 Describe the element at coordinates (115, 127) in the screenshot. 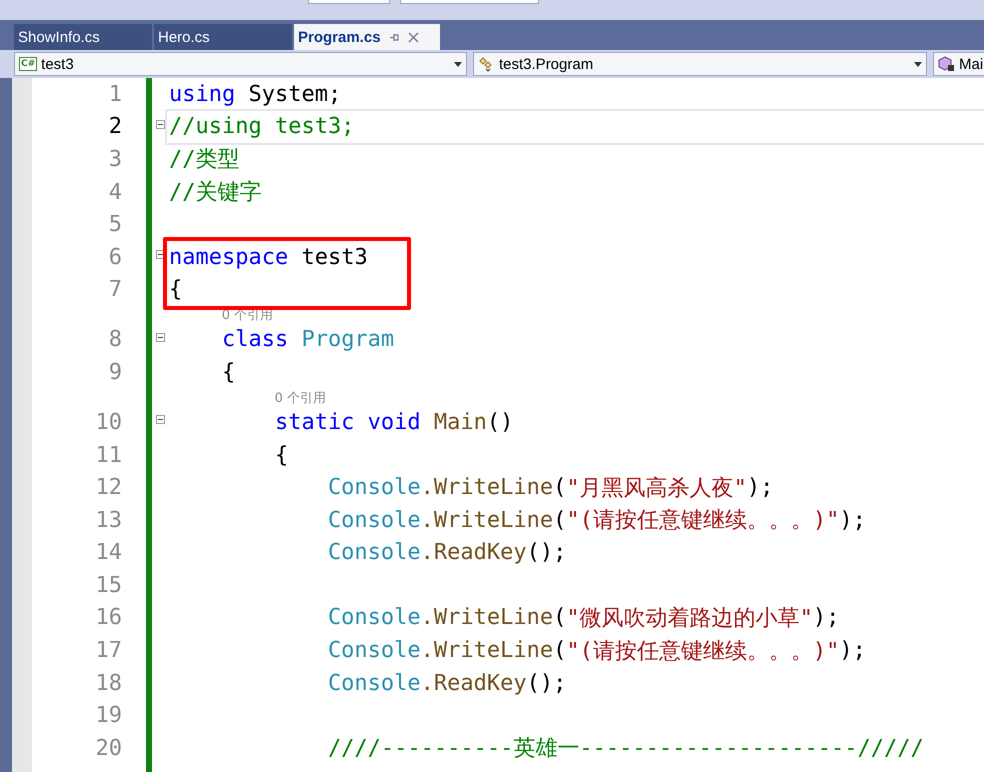

I see `line-number: 2` at that location.